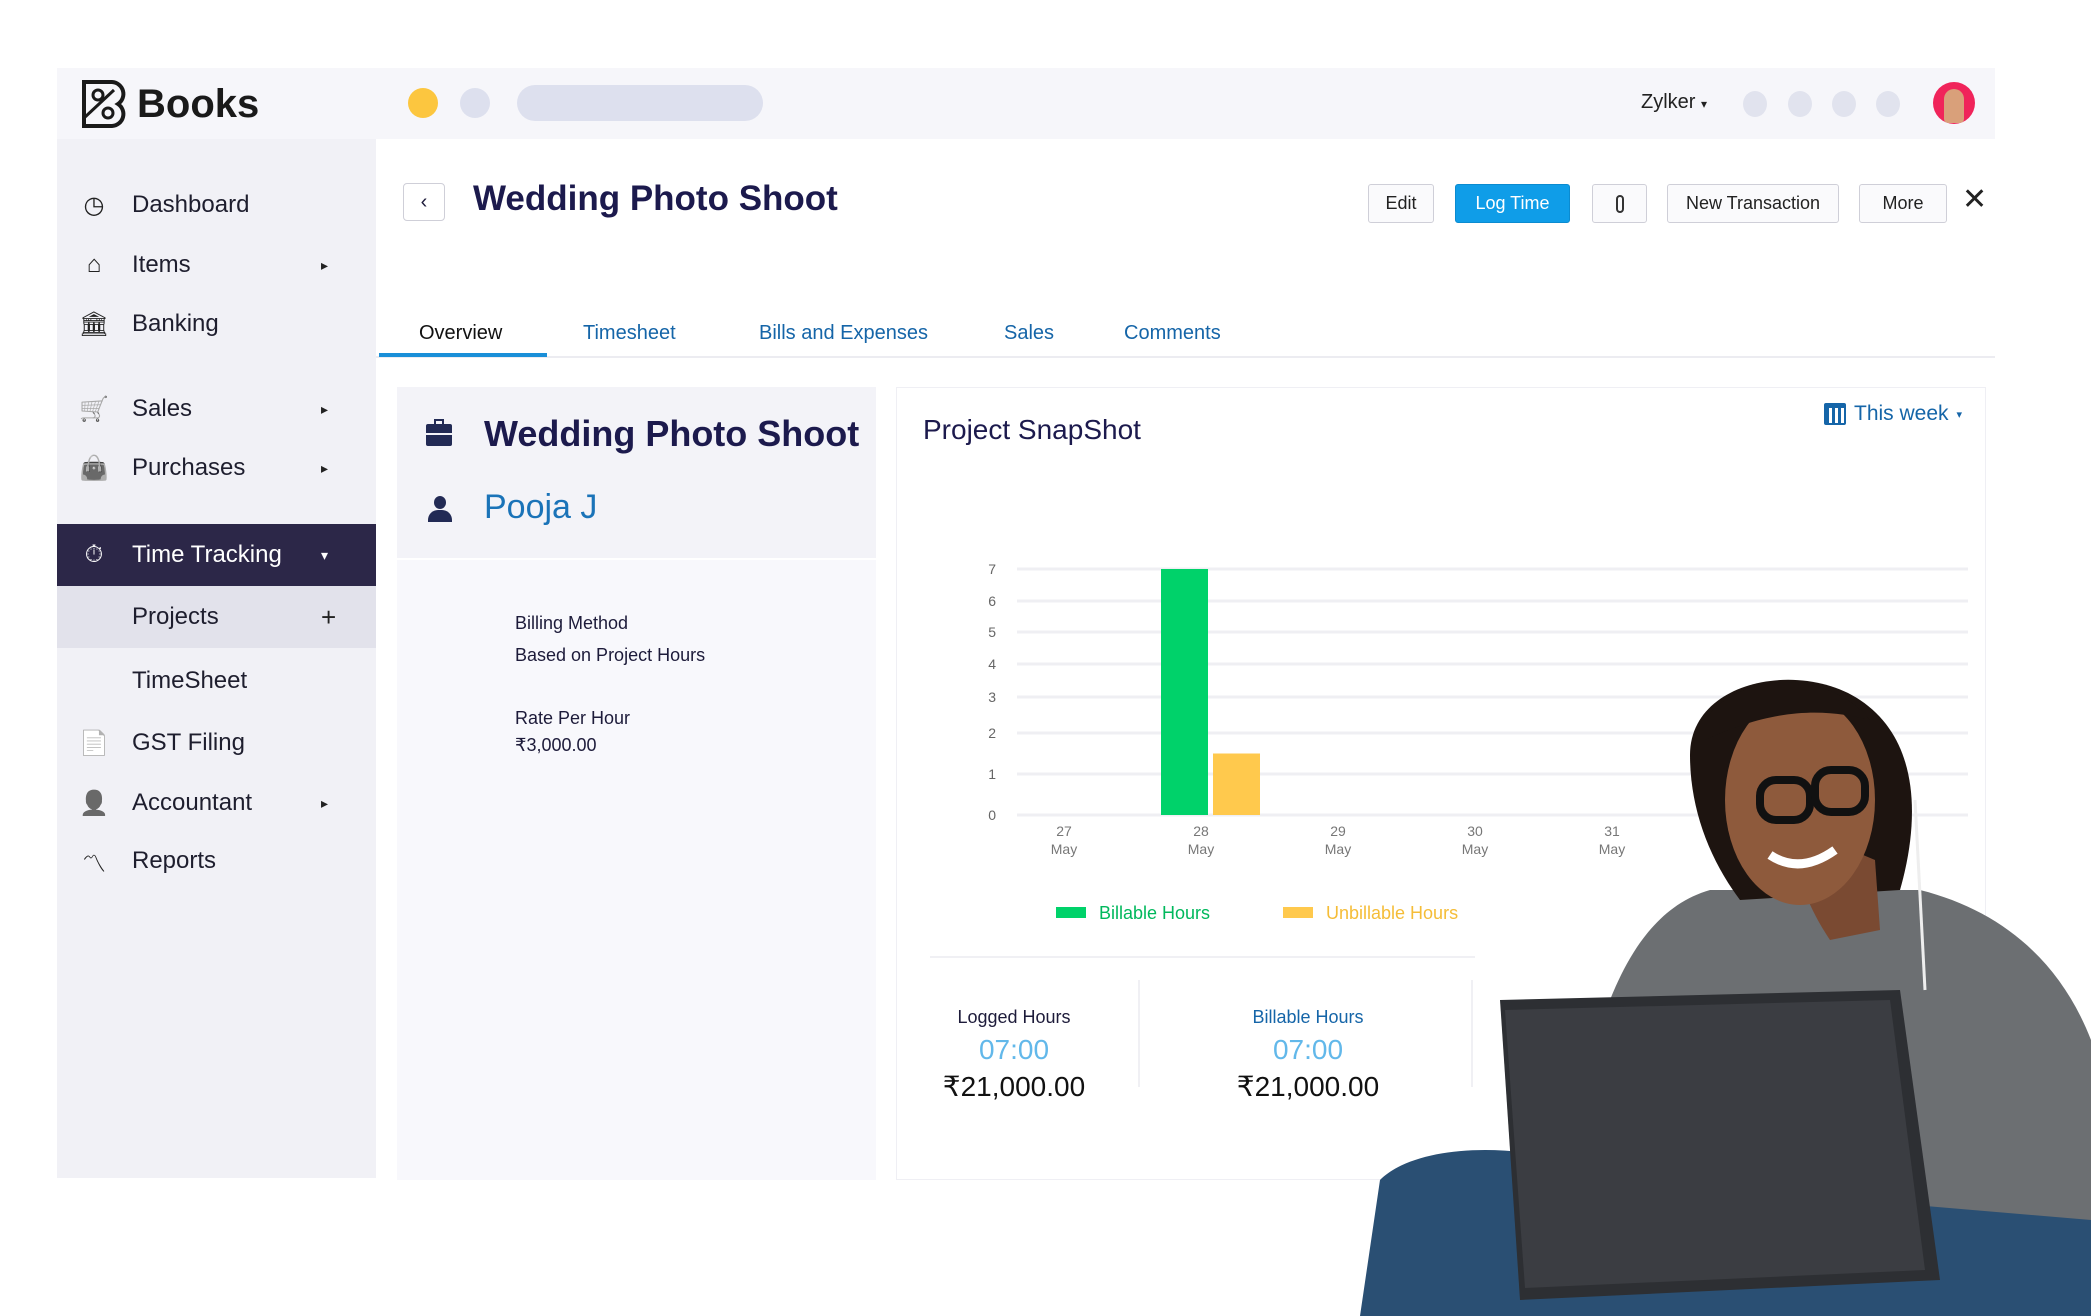 The width and height of the screenshot is (2091, 1316). Describe the element at coordinates (94, 409) in the screenshot. I see `cart-icon: 🛒` at that location.